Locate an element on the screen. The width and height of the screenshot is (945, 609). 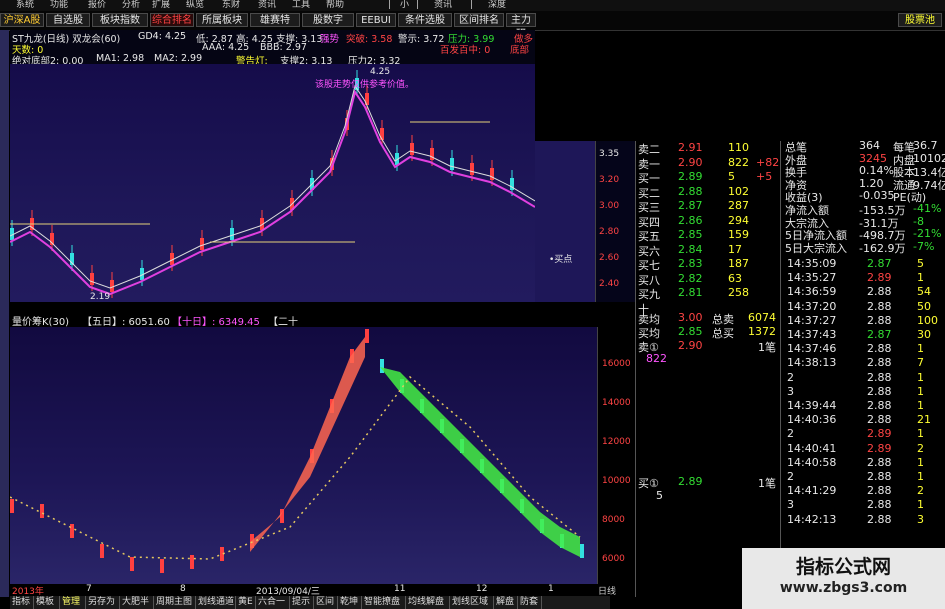
tick-volume: 1 is located at coordinates (920, 278).